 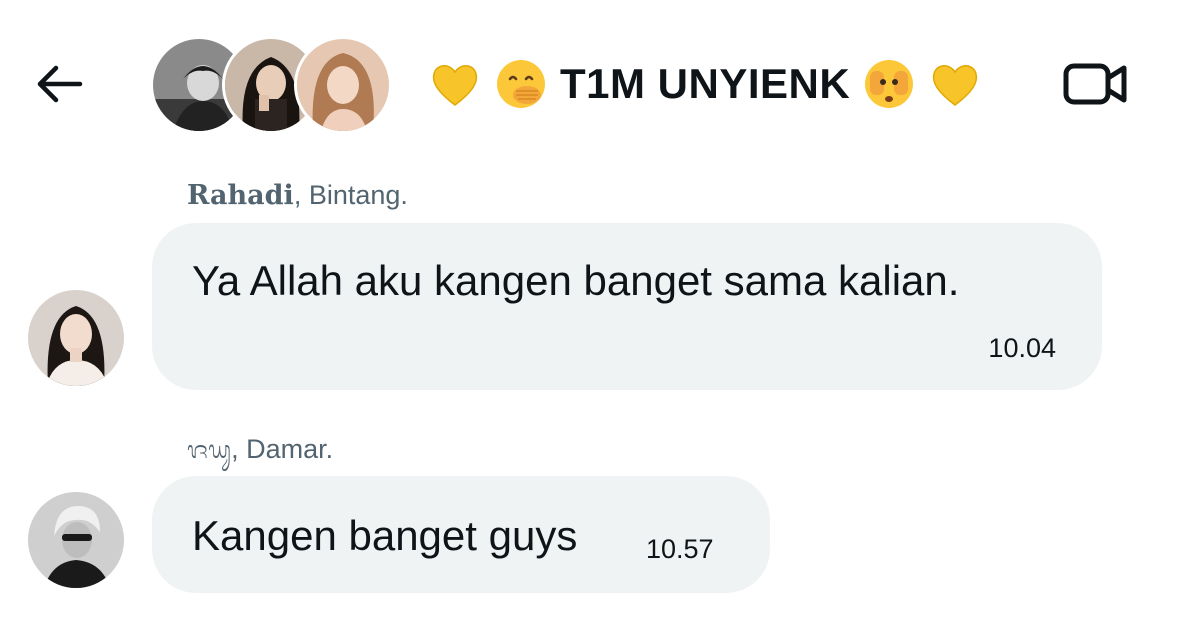 I want to click on sender-name: Rahadi, so click(x=240, y=195).